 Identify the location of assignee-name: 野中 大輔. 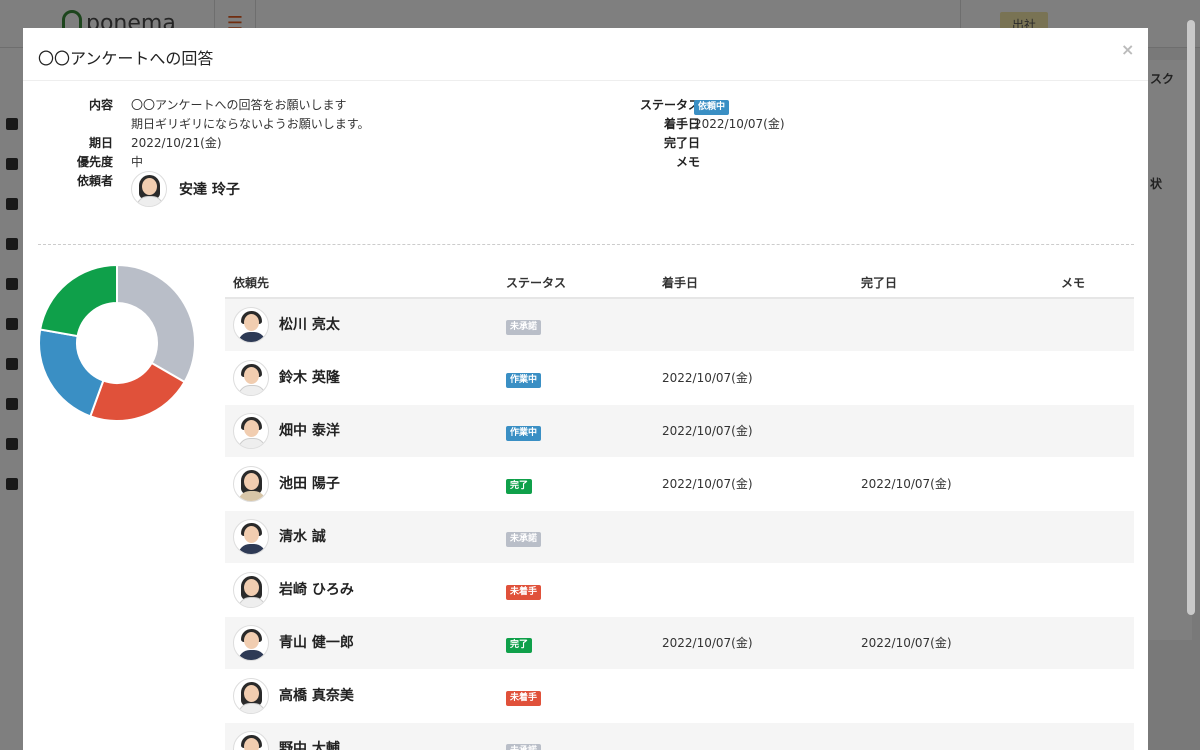
(309, 745).